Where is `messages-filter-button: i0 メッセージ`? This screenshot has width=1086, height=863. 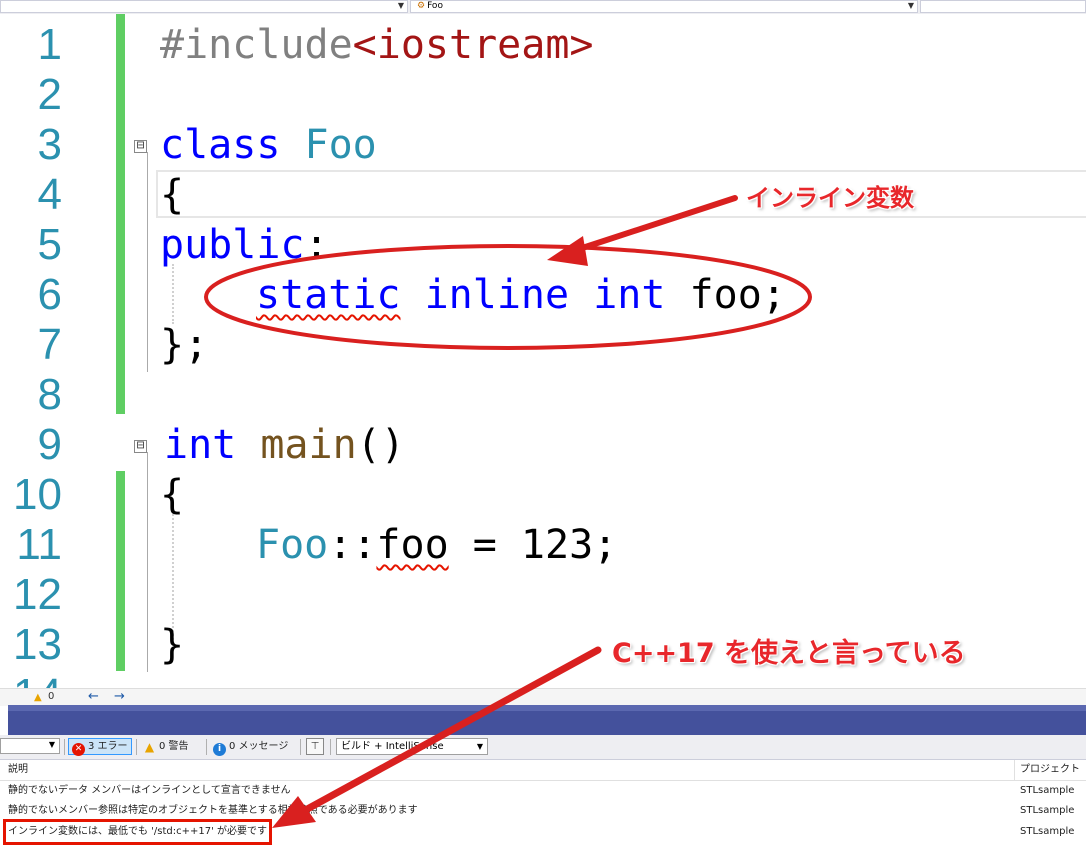 messages-filter-button: i0 メッセージ is located at coordinates (250, 747).